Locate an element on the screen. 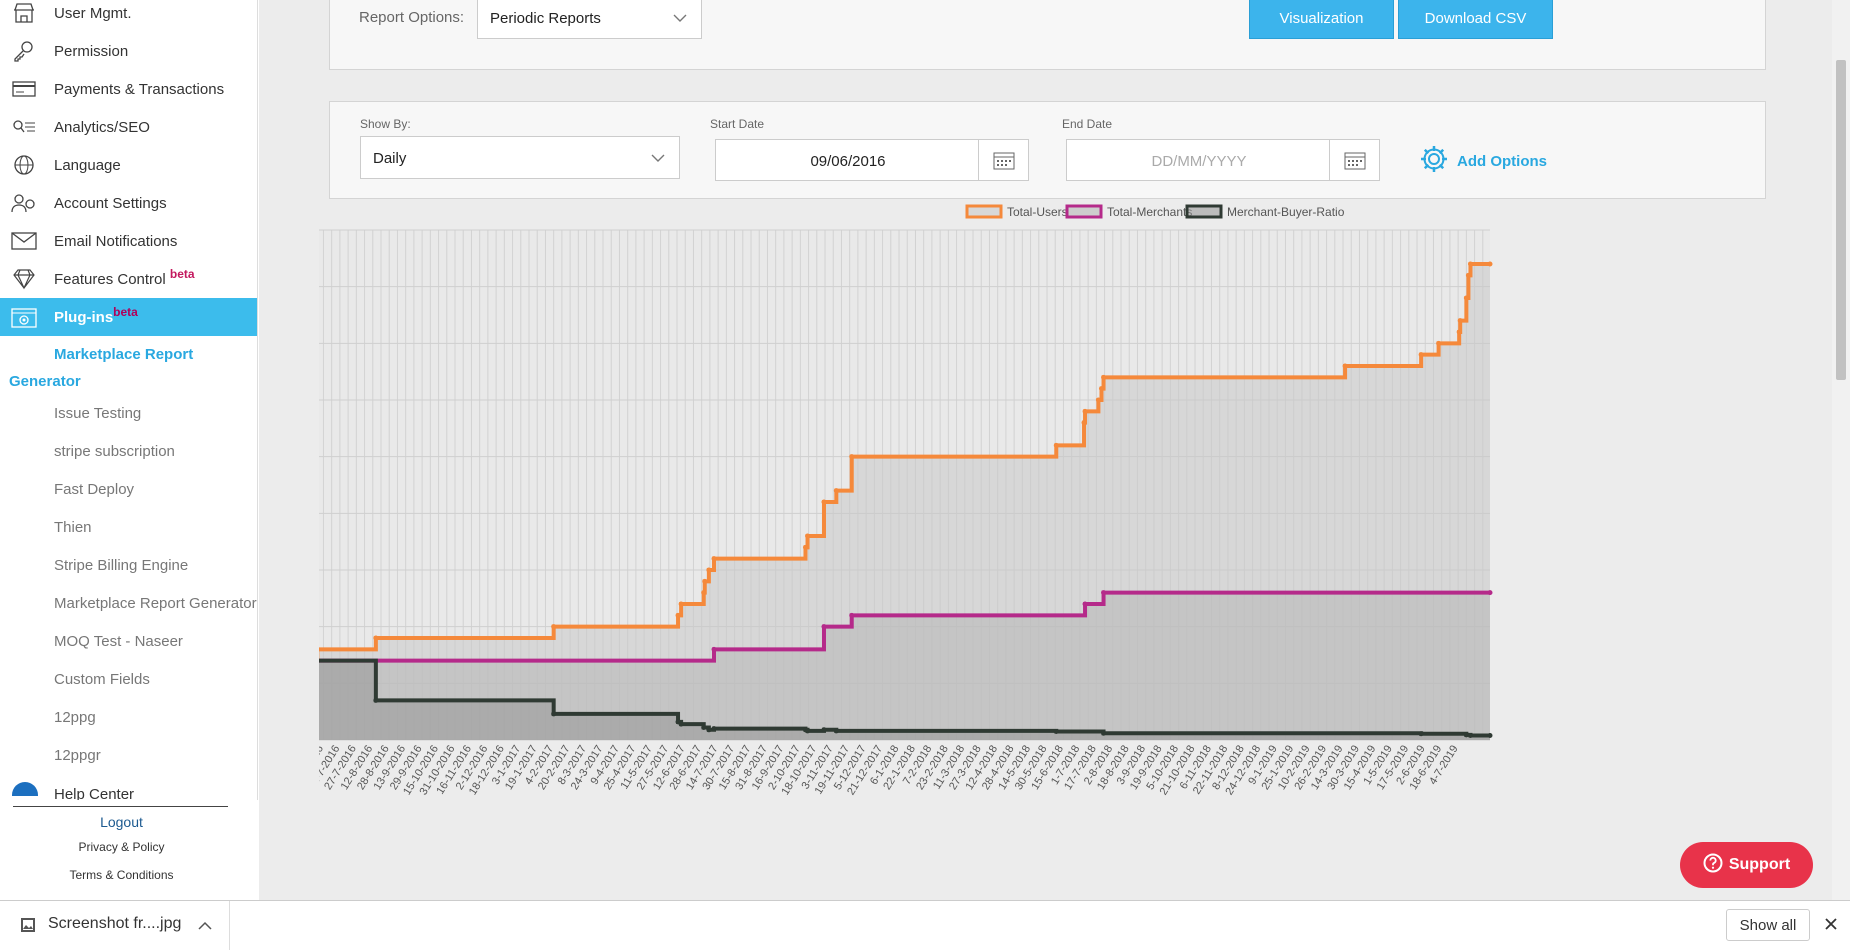 This screenshot has width=1850, height=950. terms-link: Terms & Conditions is located at coordinates (121, 875).